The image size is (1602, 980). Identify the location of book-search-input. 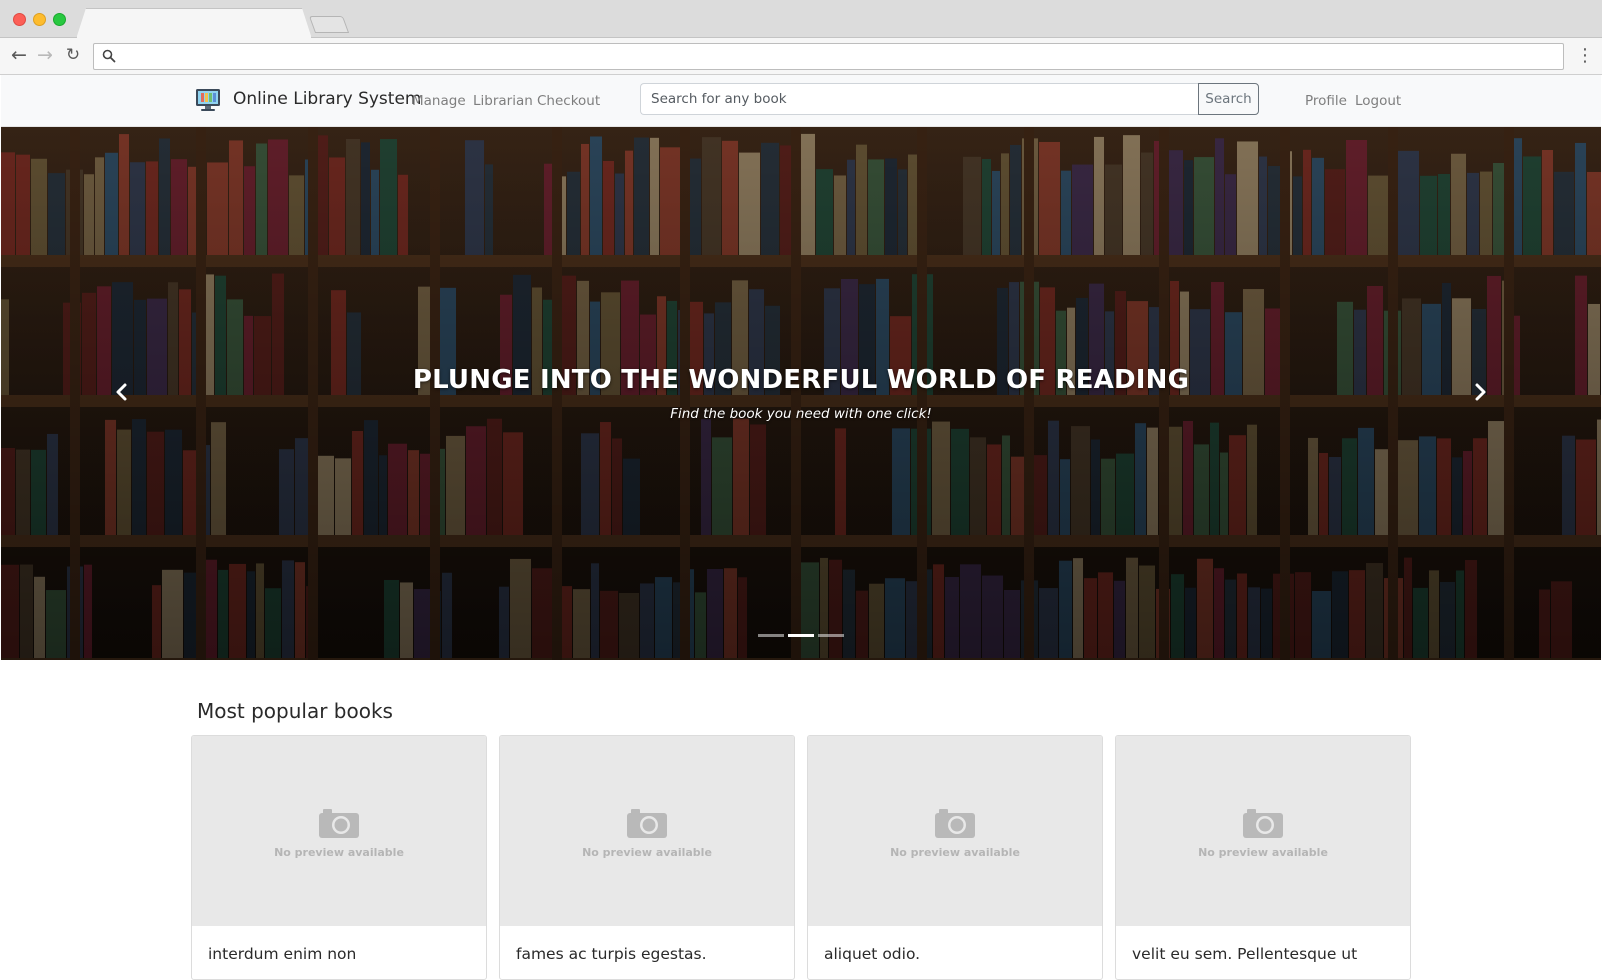
(919, 99).